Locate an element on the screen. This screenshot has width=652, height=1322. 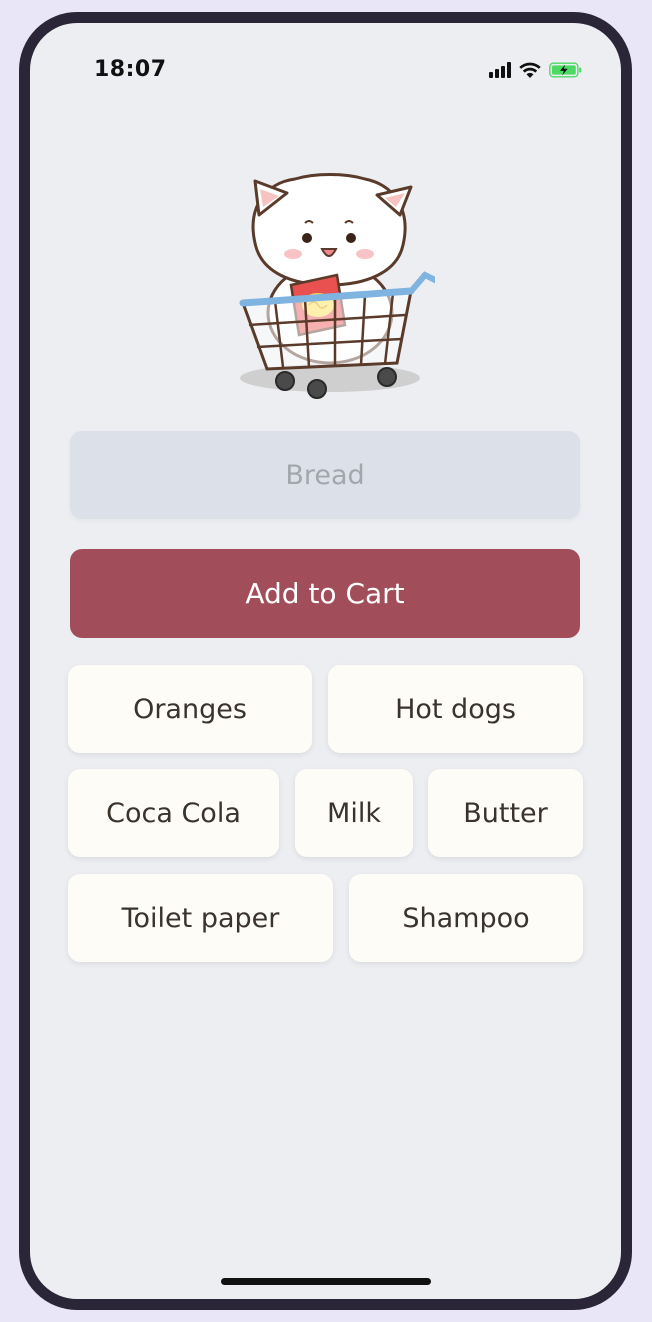
status-icons is located at coordinates (536, 70).